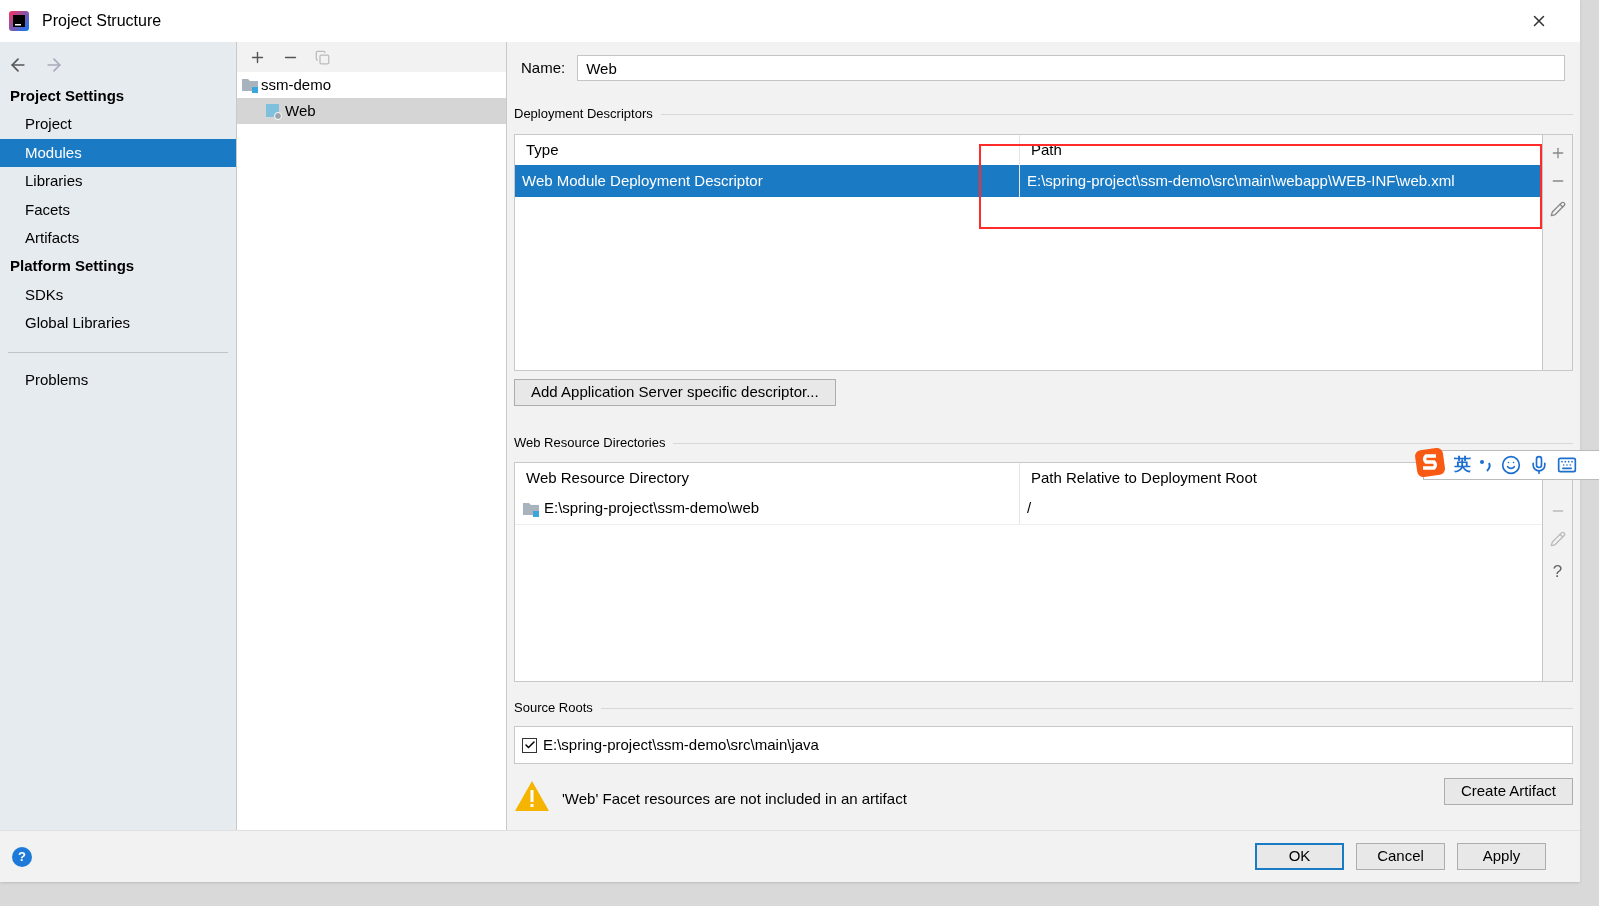 This screenshot has height=906, width=1599. I want to click on web-module-icon, so click(274, 111).